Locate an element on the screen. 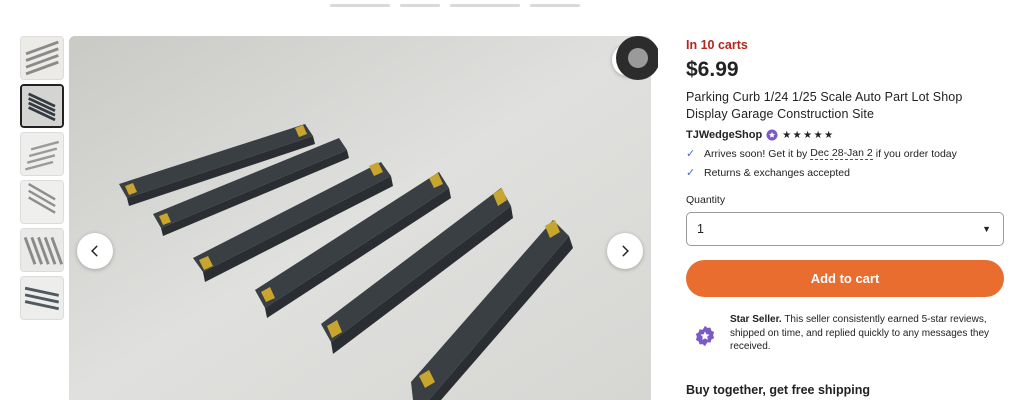 This screenshot has width=1024, height=400. thumbnail-strip is located at coordinates (43, 180).